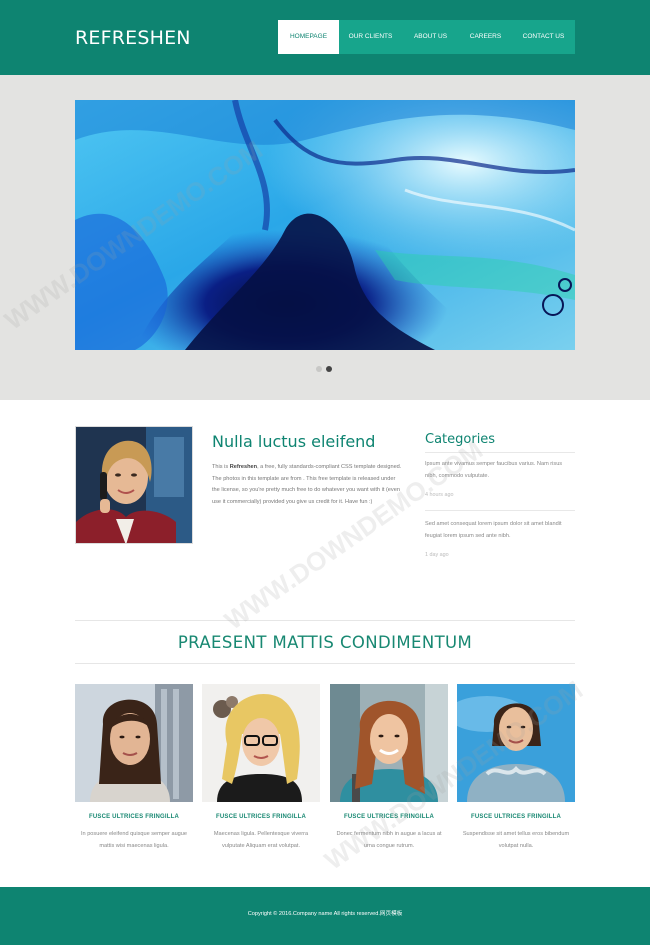 The height and width of the screenshot is (945, 650). Describe the element at coordinates (325, 620) in the screenshot. I see `section-top-rule` at that location.